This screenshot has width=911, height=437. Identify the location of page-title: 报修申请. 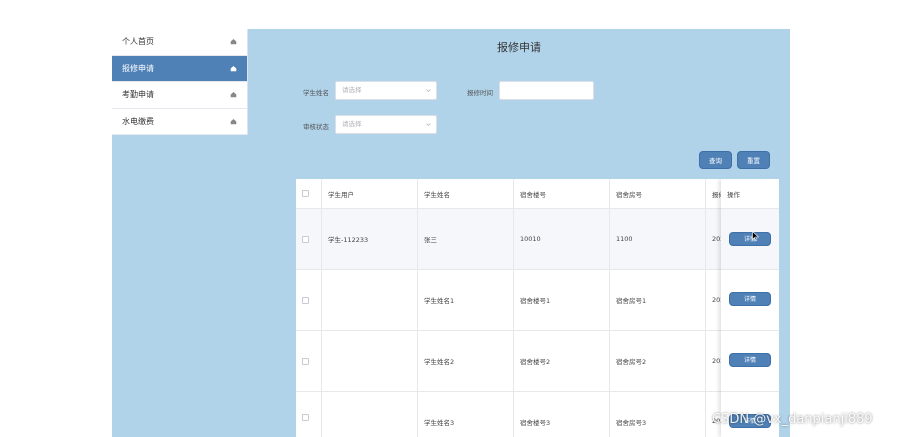
(519, 47).